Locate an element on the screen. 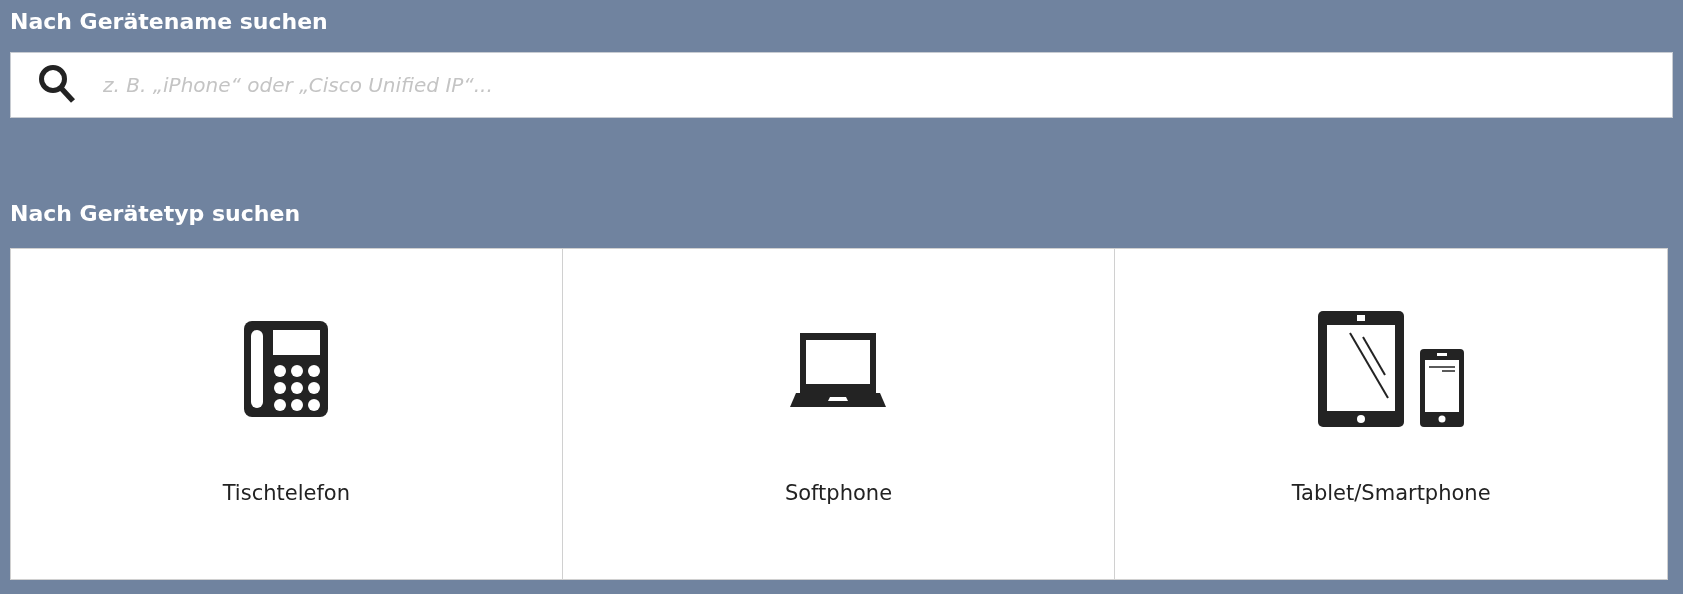 This screenshot has height=594, width=1683. section-heading: Nach Gerätetyp suchen is located at coordinates (155, 214).